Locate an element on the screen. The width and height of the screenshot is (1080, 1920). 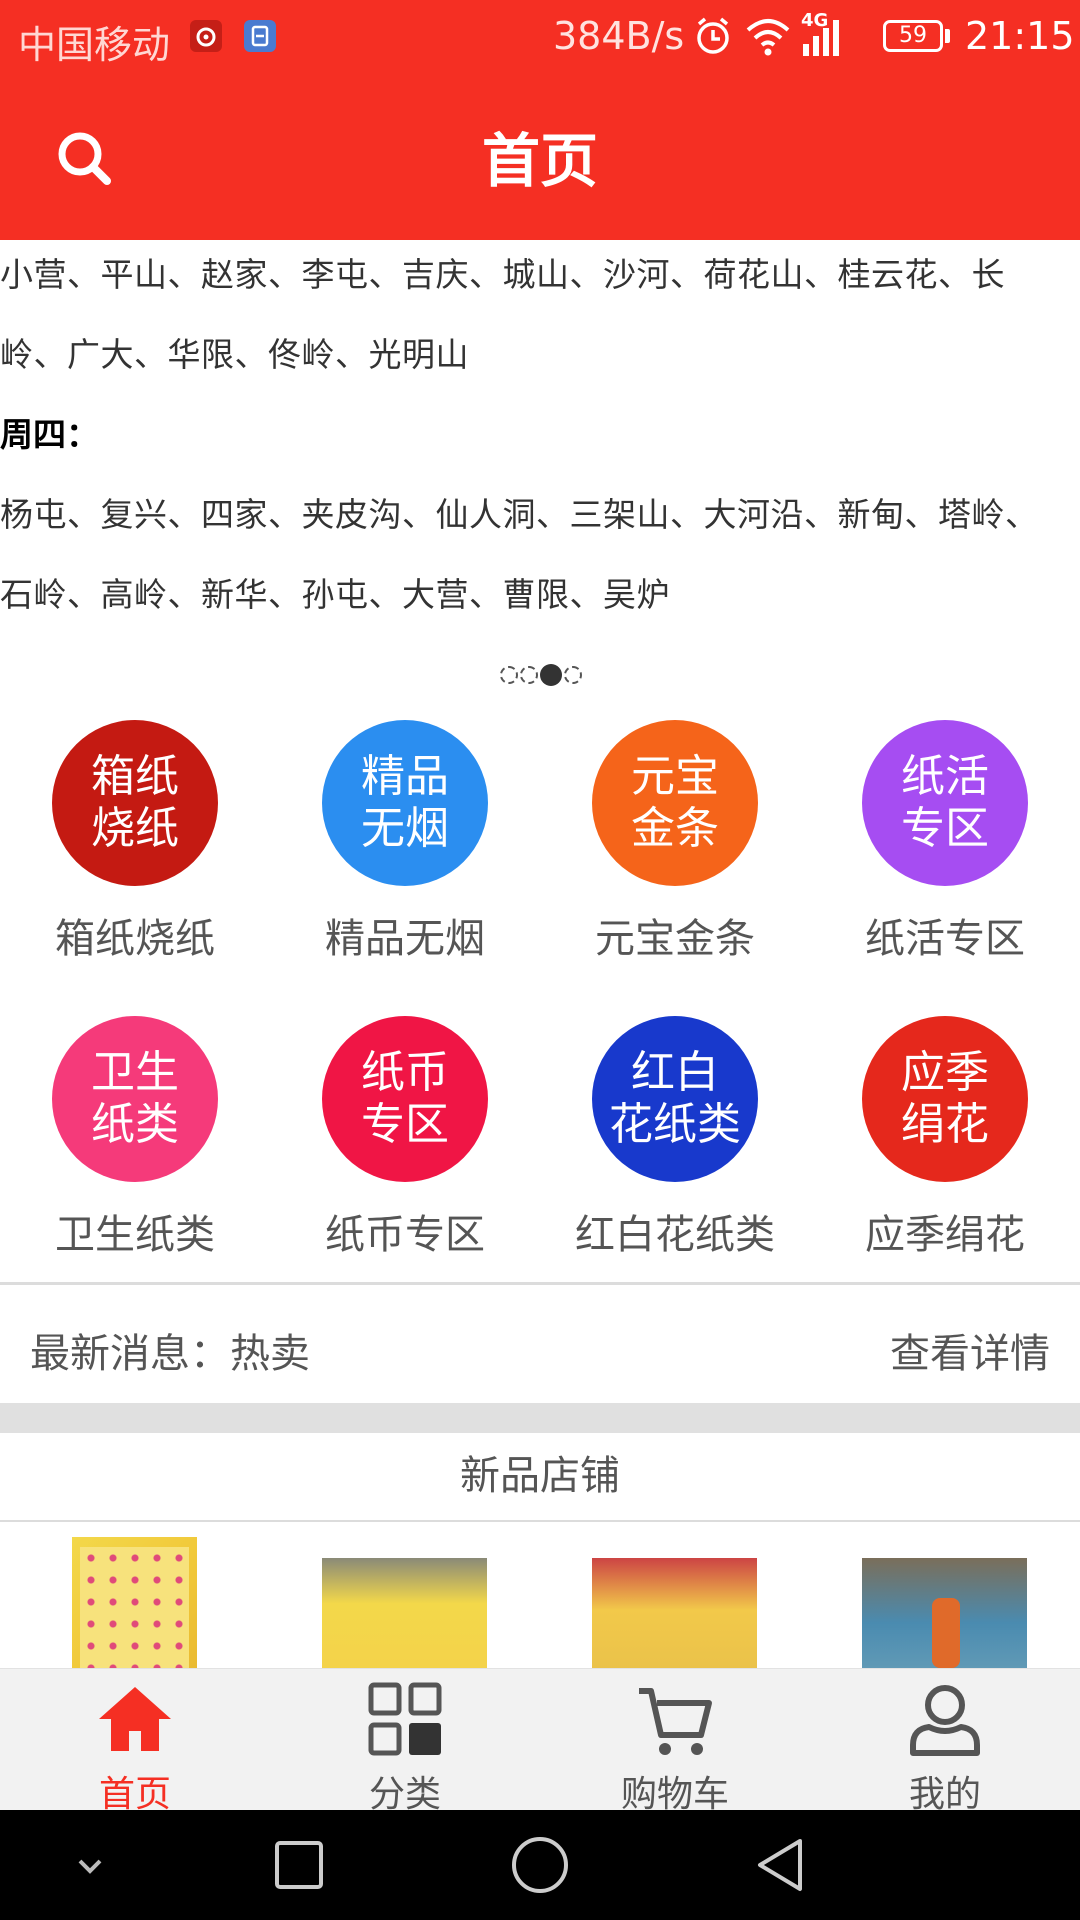
news-row: 最新消息：热卖 查看详情 is located at coordinates (540, 1344).